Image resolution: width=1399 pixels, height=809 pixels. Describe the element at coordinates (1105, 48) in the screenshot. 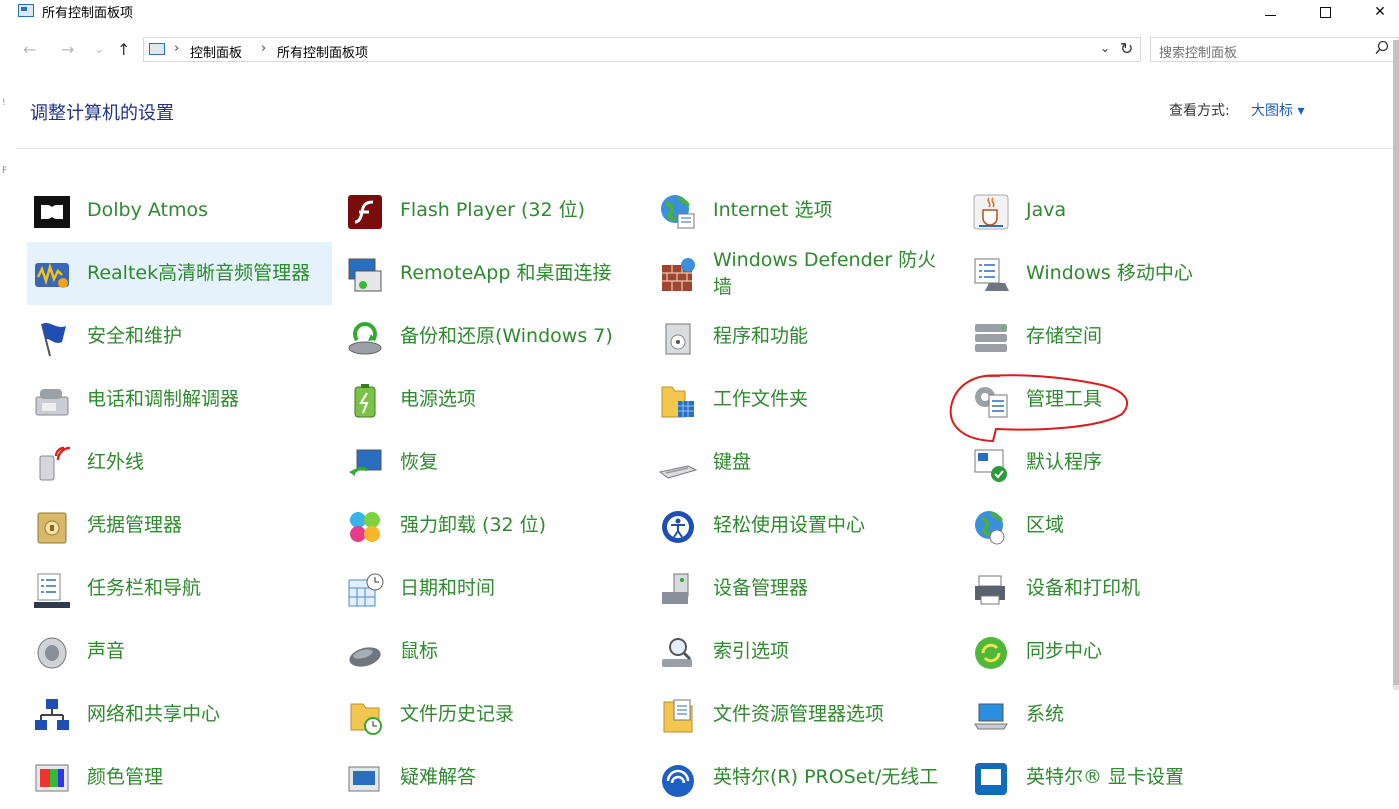

I see `chevron-down-icon: ⌄` at that location.